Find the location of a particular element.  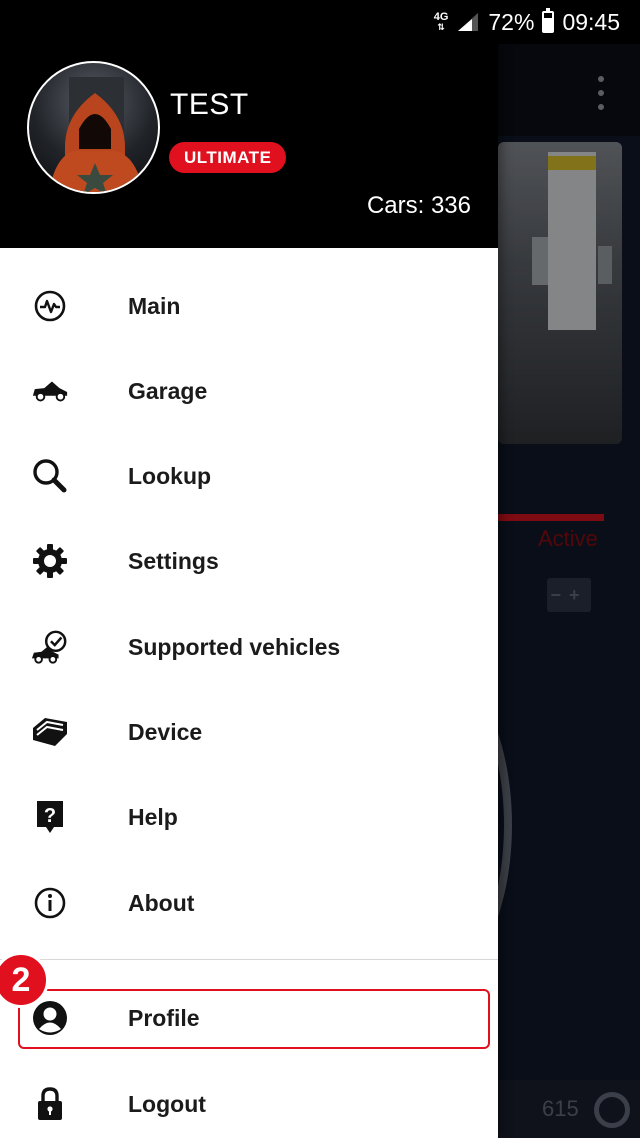

lock-icon is located at coordinates (50, 1104).